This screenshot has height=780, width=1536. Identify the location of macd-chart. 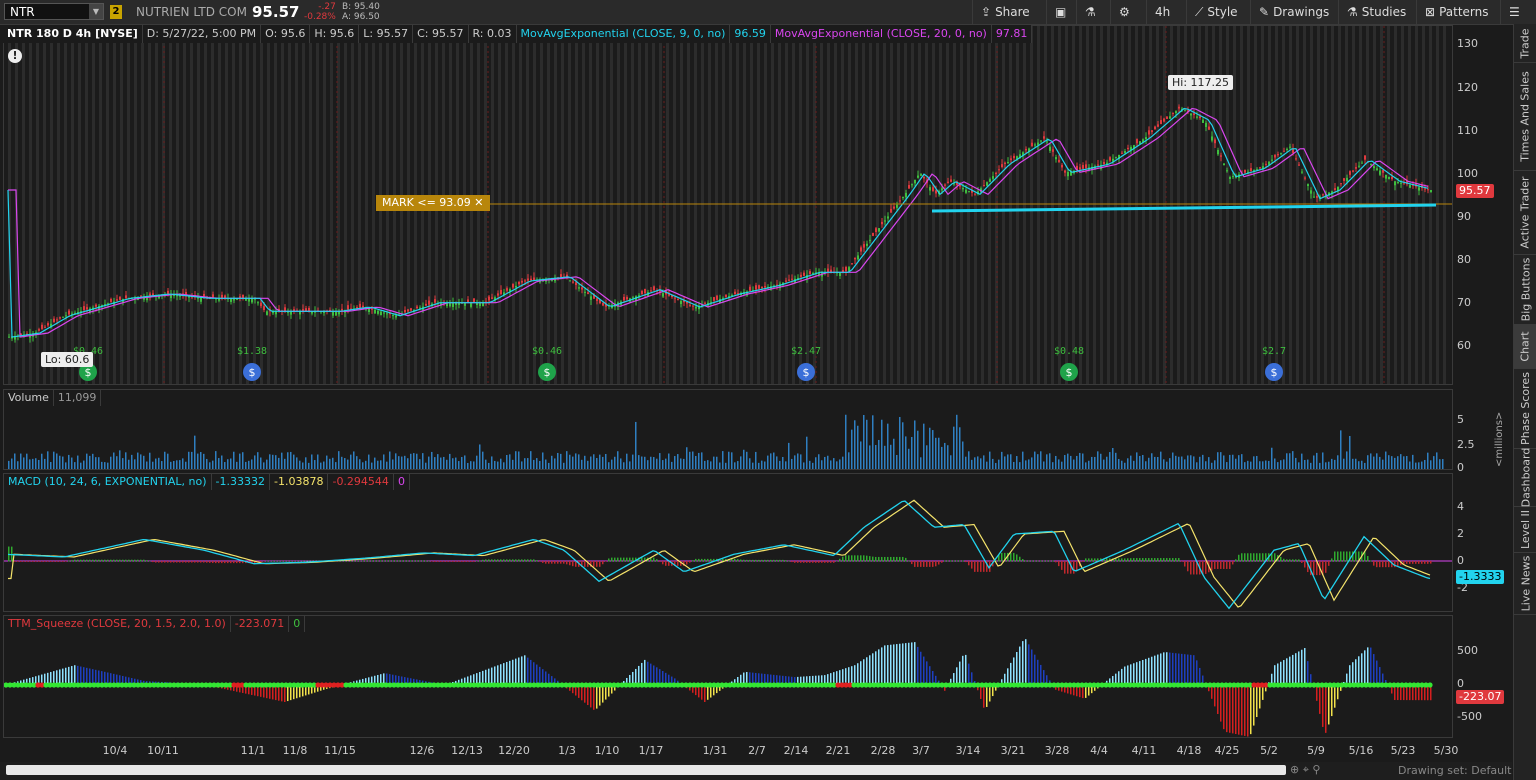
(728, 554).